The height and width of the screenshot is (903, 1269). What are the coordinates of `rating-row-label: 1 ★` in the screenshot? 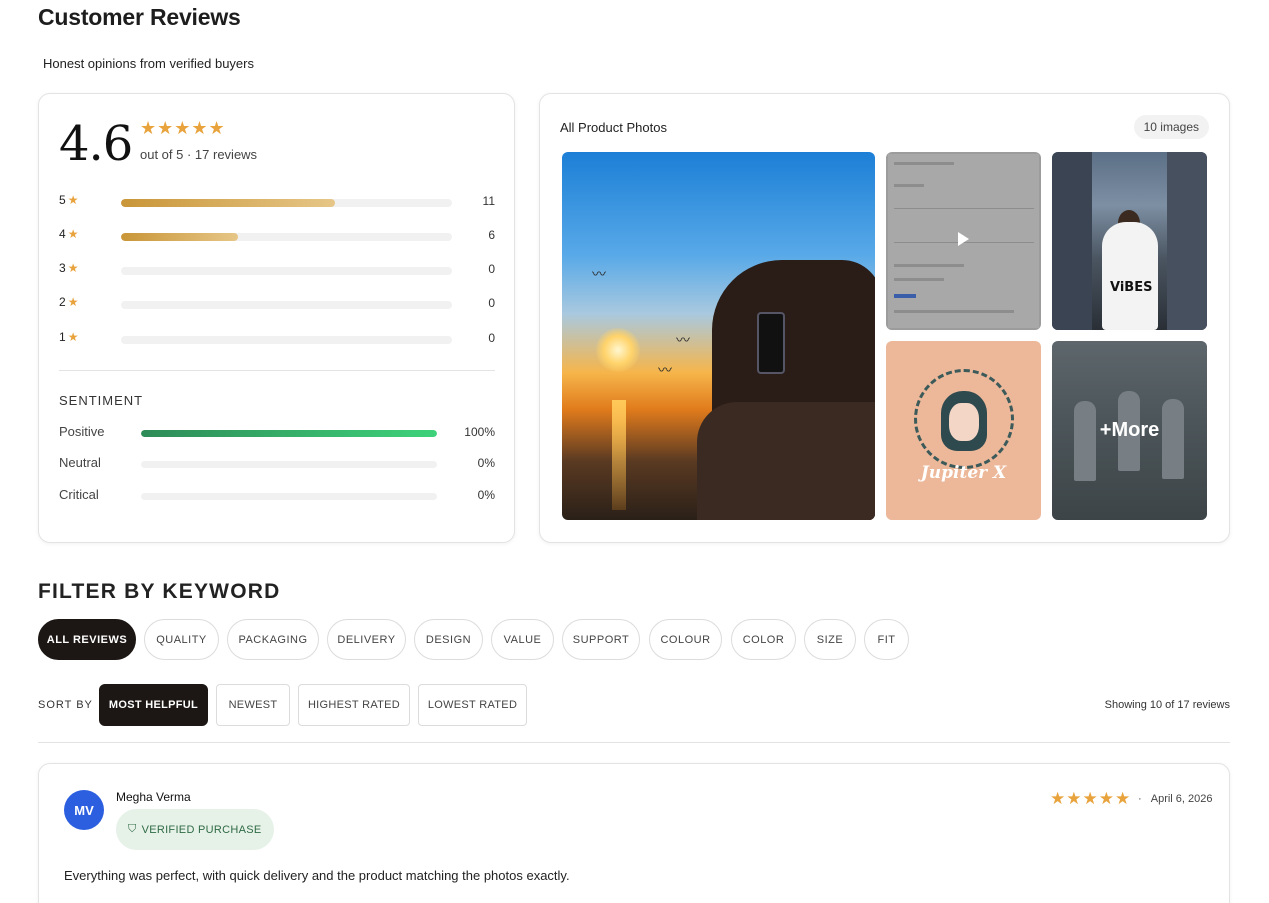 It's located at (68, 337).